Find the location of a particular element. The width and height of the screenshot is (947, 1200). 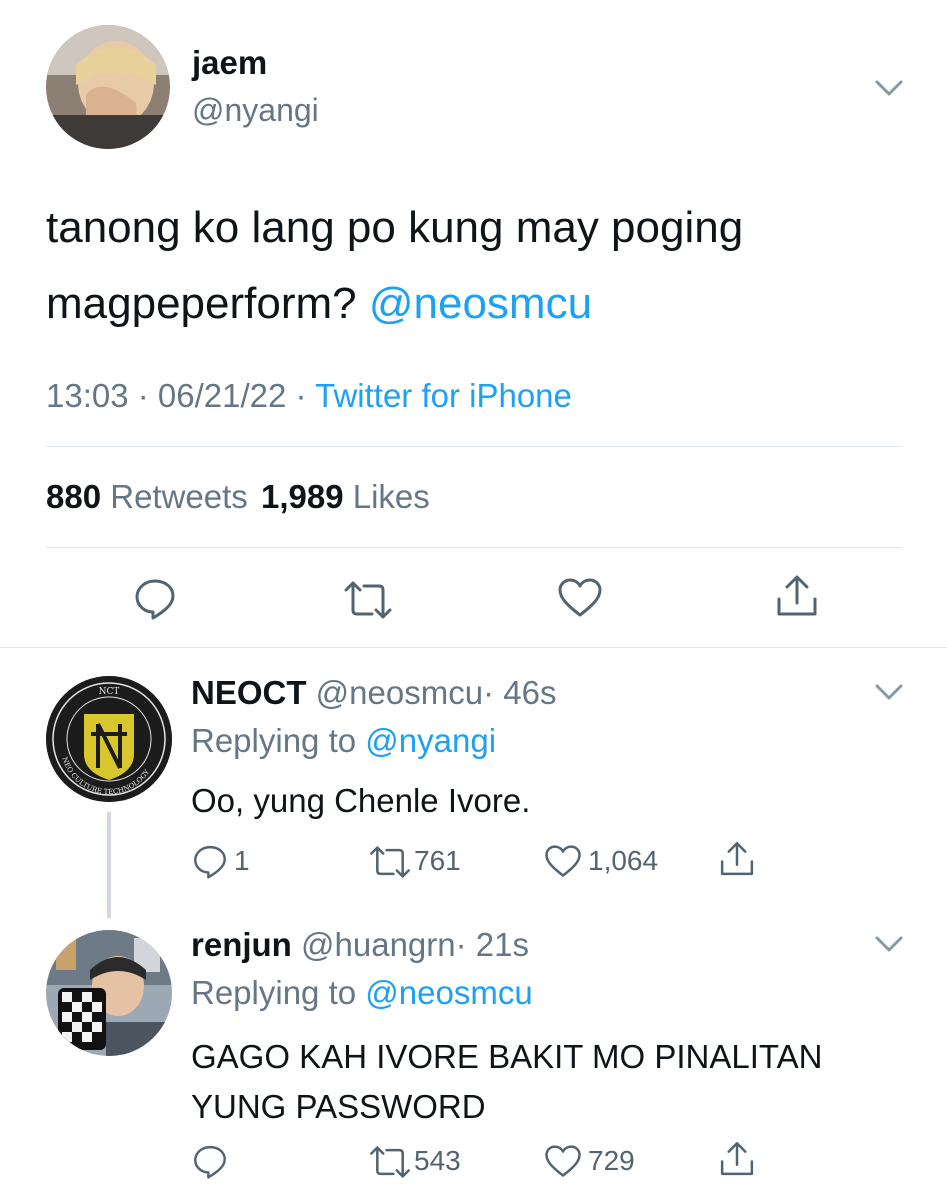

retweet-count: 880 is located at coordinates (73, 496).